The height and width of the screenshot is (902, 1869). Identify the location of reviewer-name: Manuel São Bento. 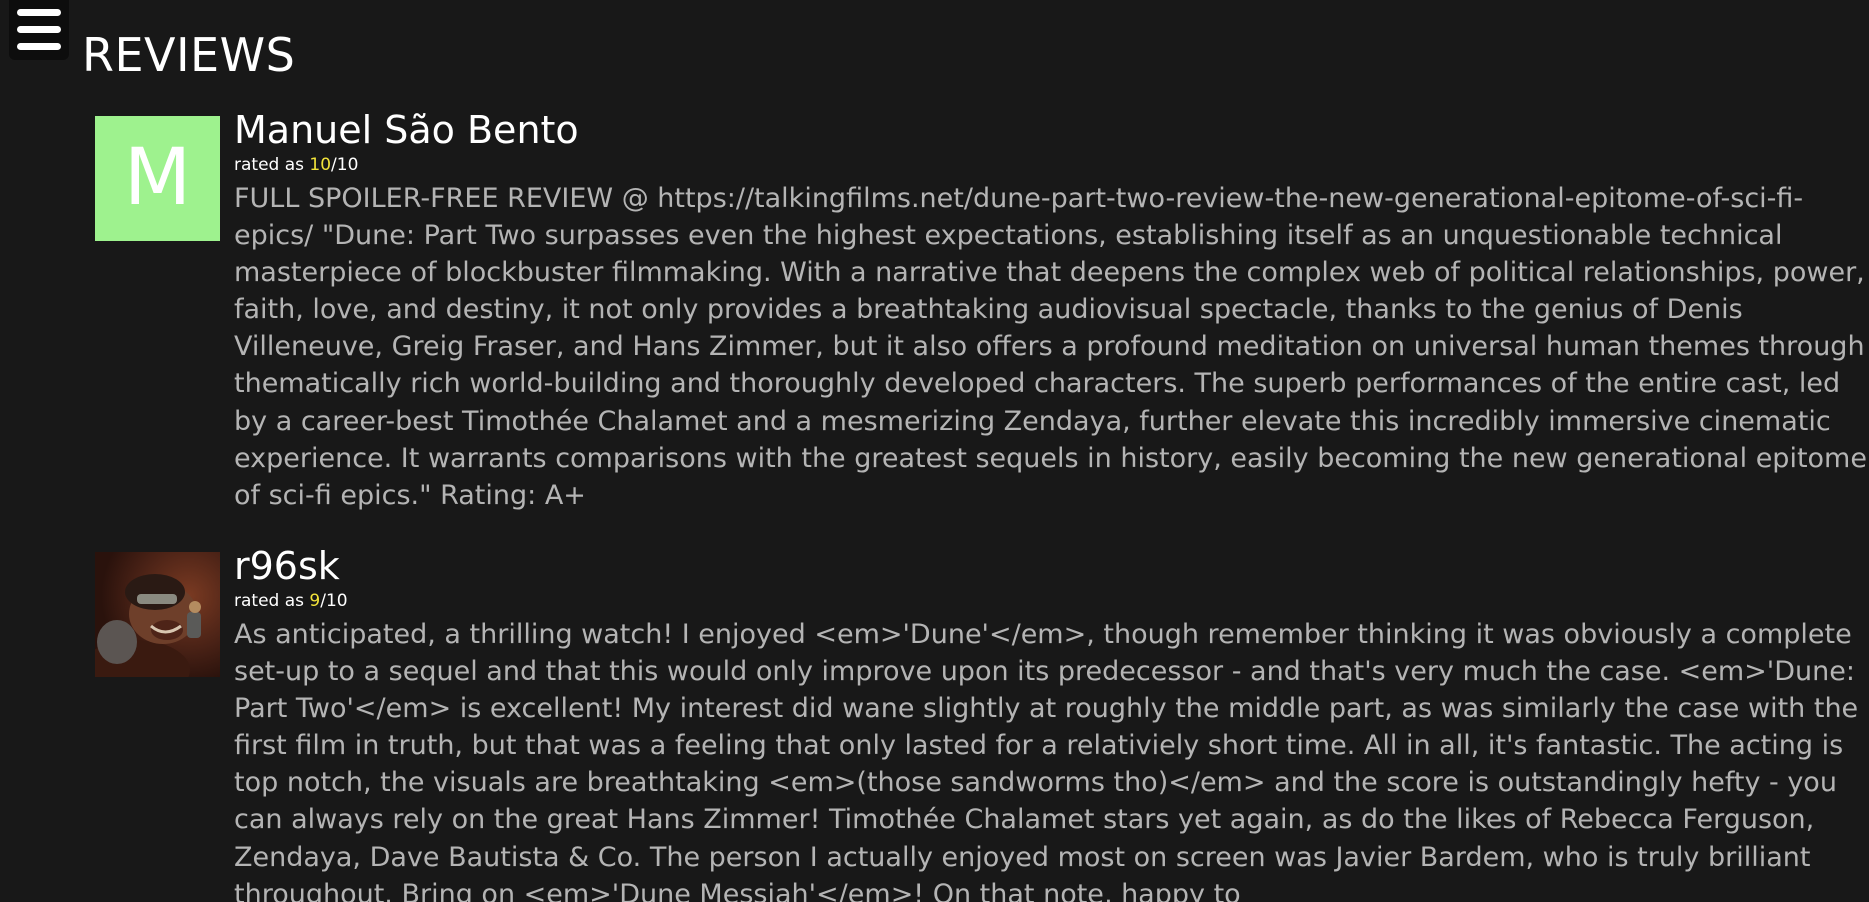
(406, 130).